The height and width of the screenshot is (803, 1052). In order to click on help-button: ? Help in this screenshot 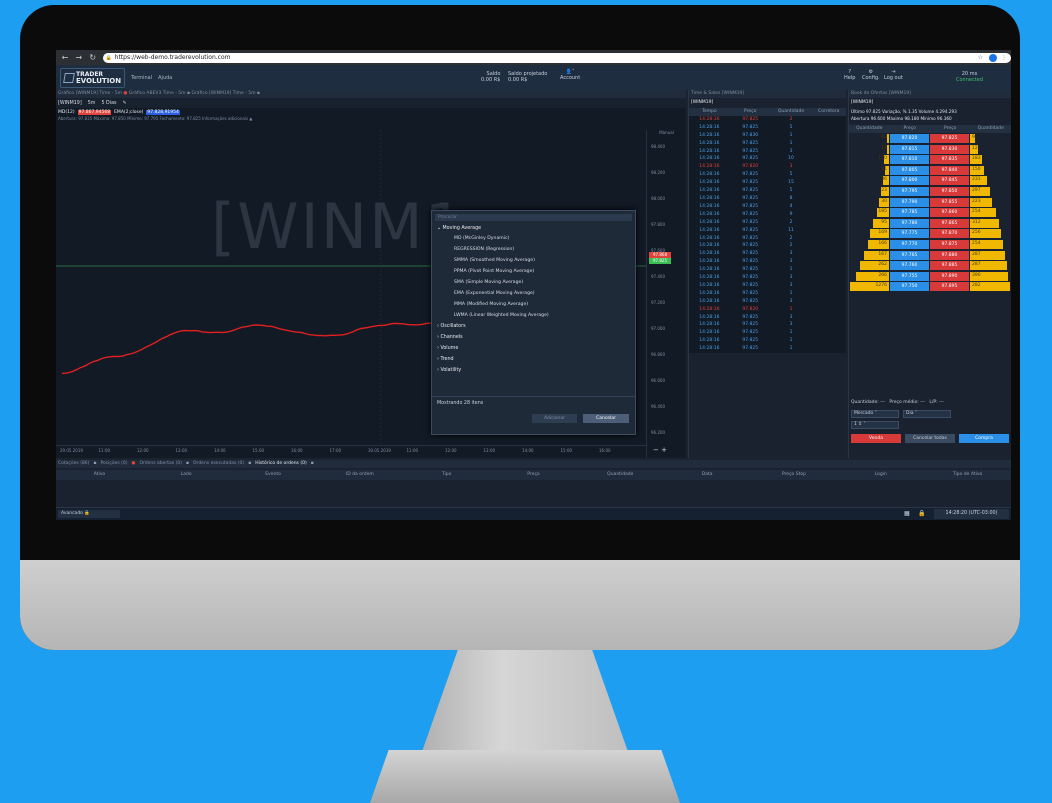, I will do `click(849, 75)`.